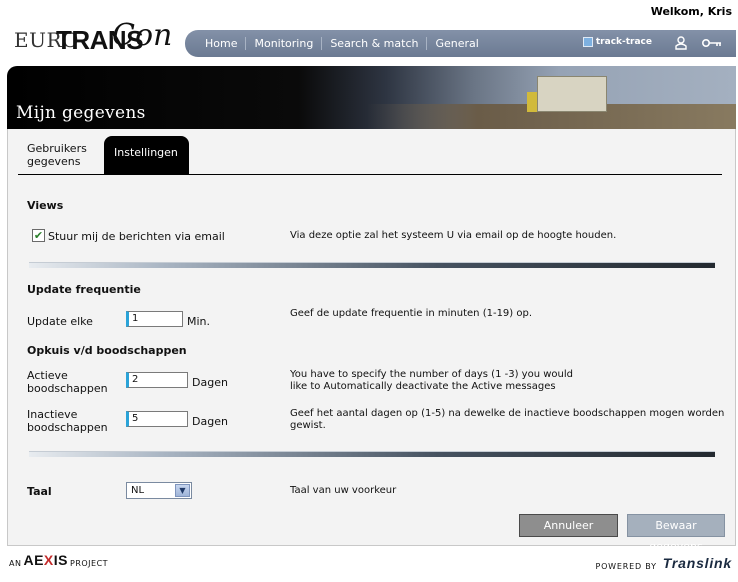 Image resolution: width=738 pixels, height=582 pixels. What do you see at coordinates (45, 205) in the screenshot?
I see `views-title: Views` at bounding box center [45, 205].